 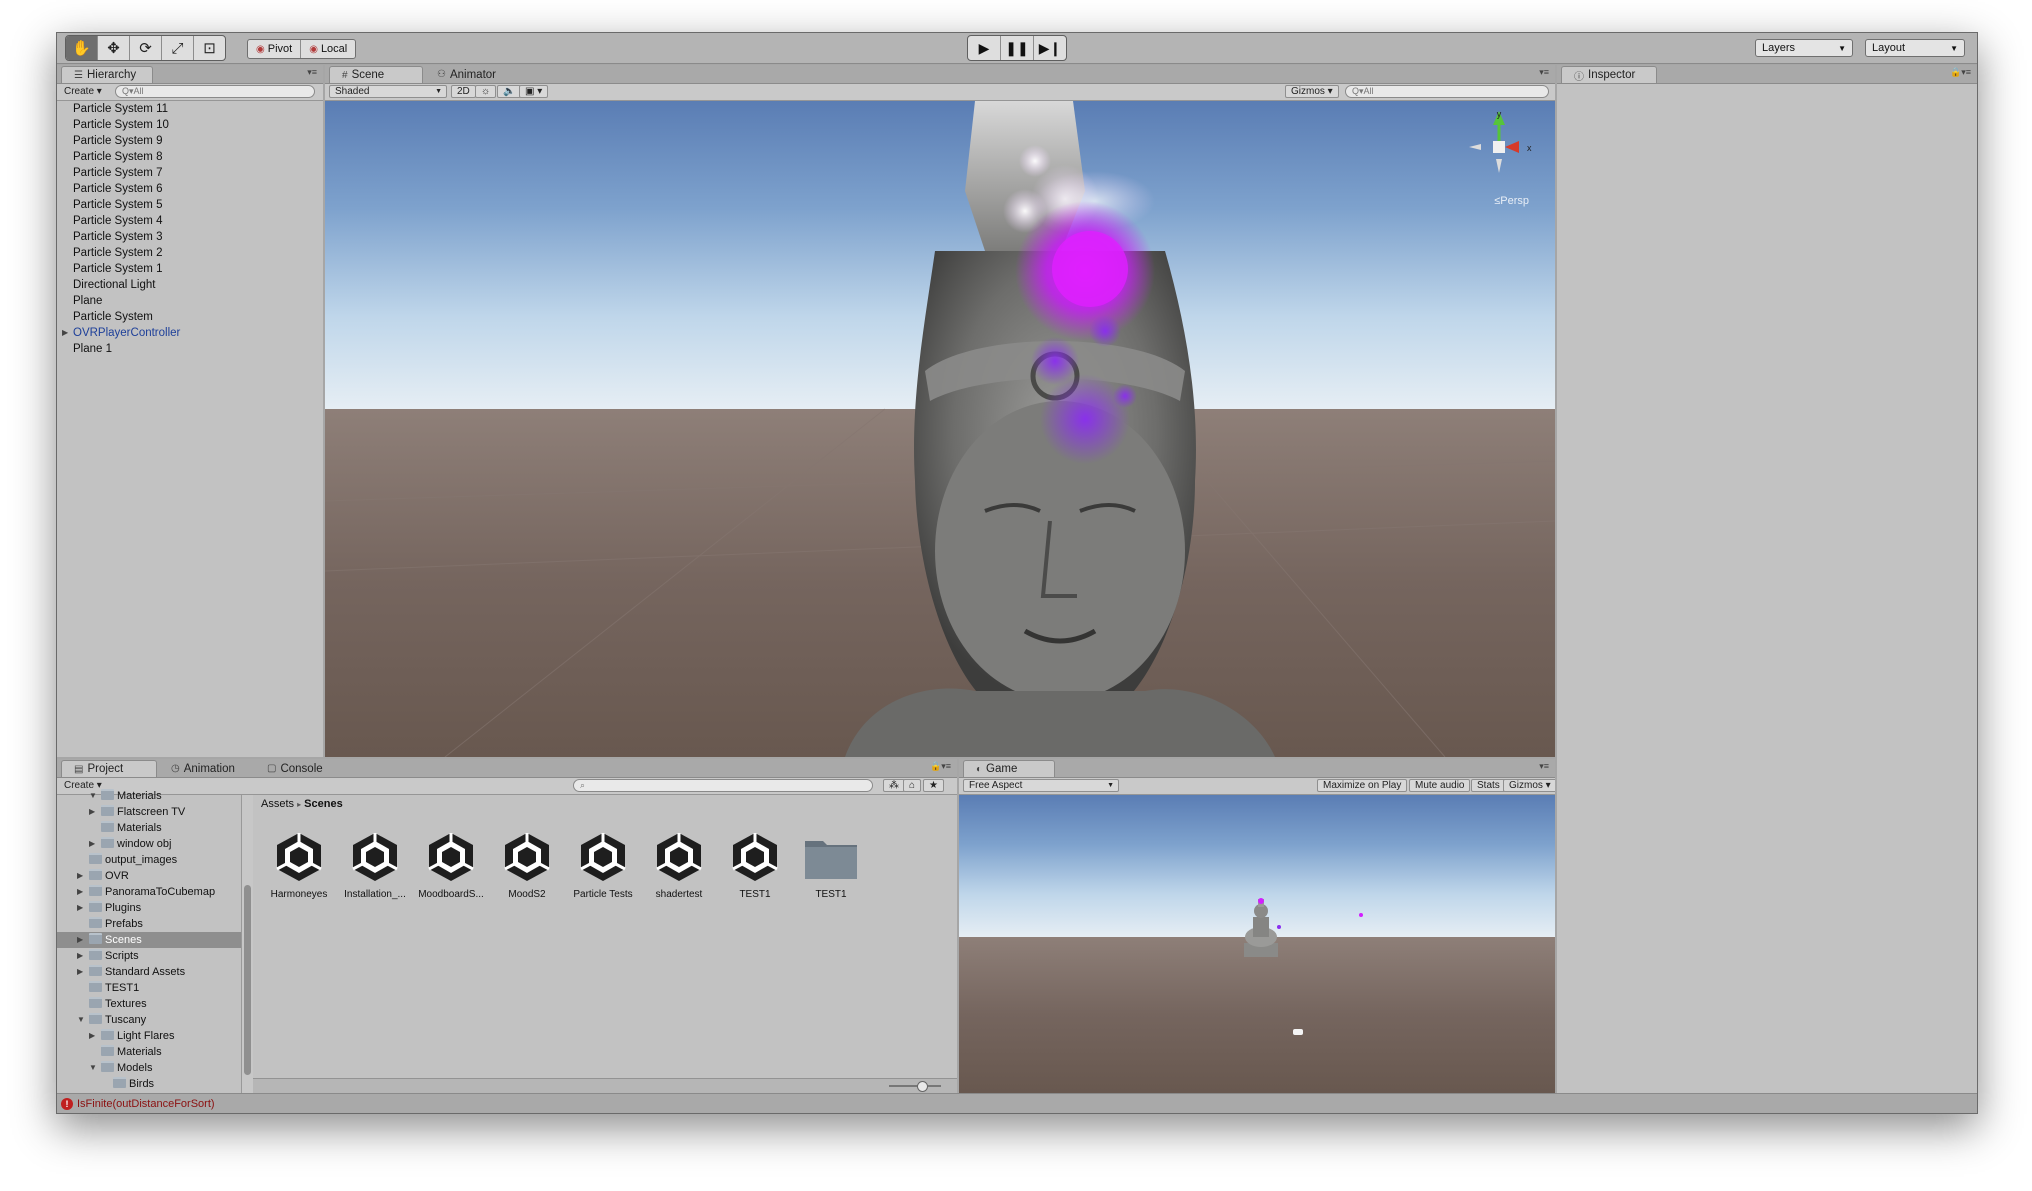 What do you see at coordinates (190, 317) in the screenshot?
I see `hierarchy-item: Particle System` at bounding box center [190, 317].